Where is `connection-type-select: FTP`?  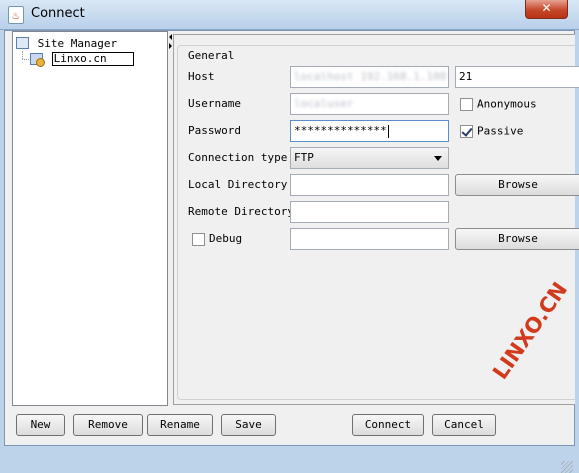
connection-type-select: FTP is located at coordinates (369, 158).